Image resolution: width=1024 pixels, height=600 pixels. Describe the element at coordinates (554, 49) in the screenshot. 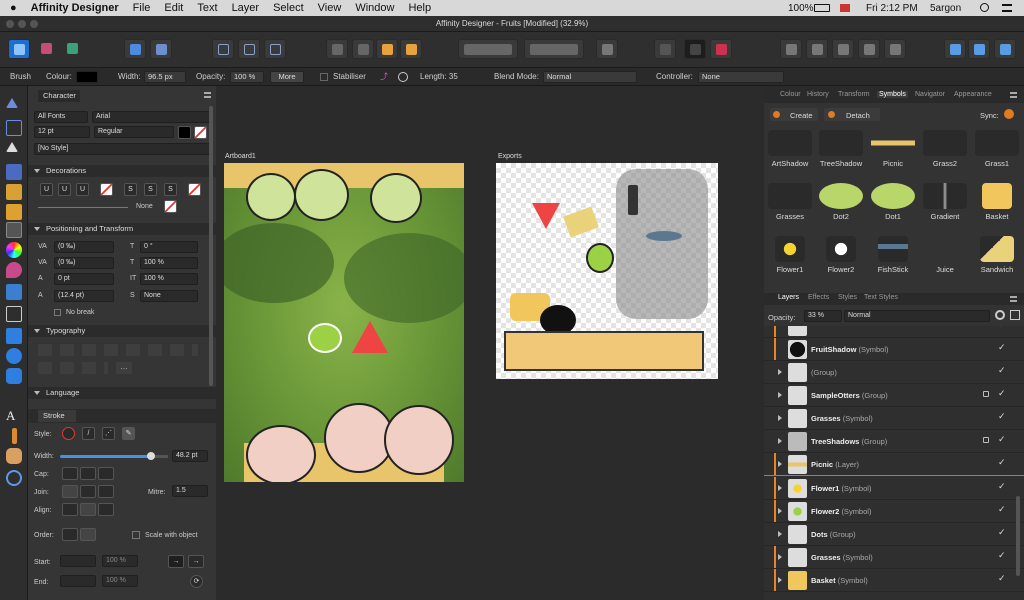

I see `flip-button` at that location.